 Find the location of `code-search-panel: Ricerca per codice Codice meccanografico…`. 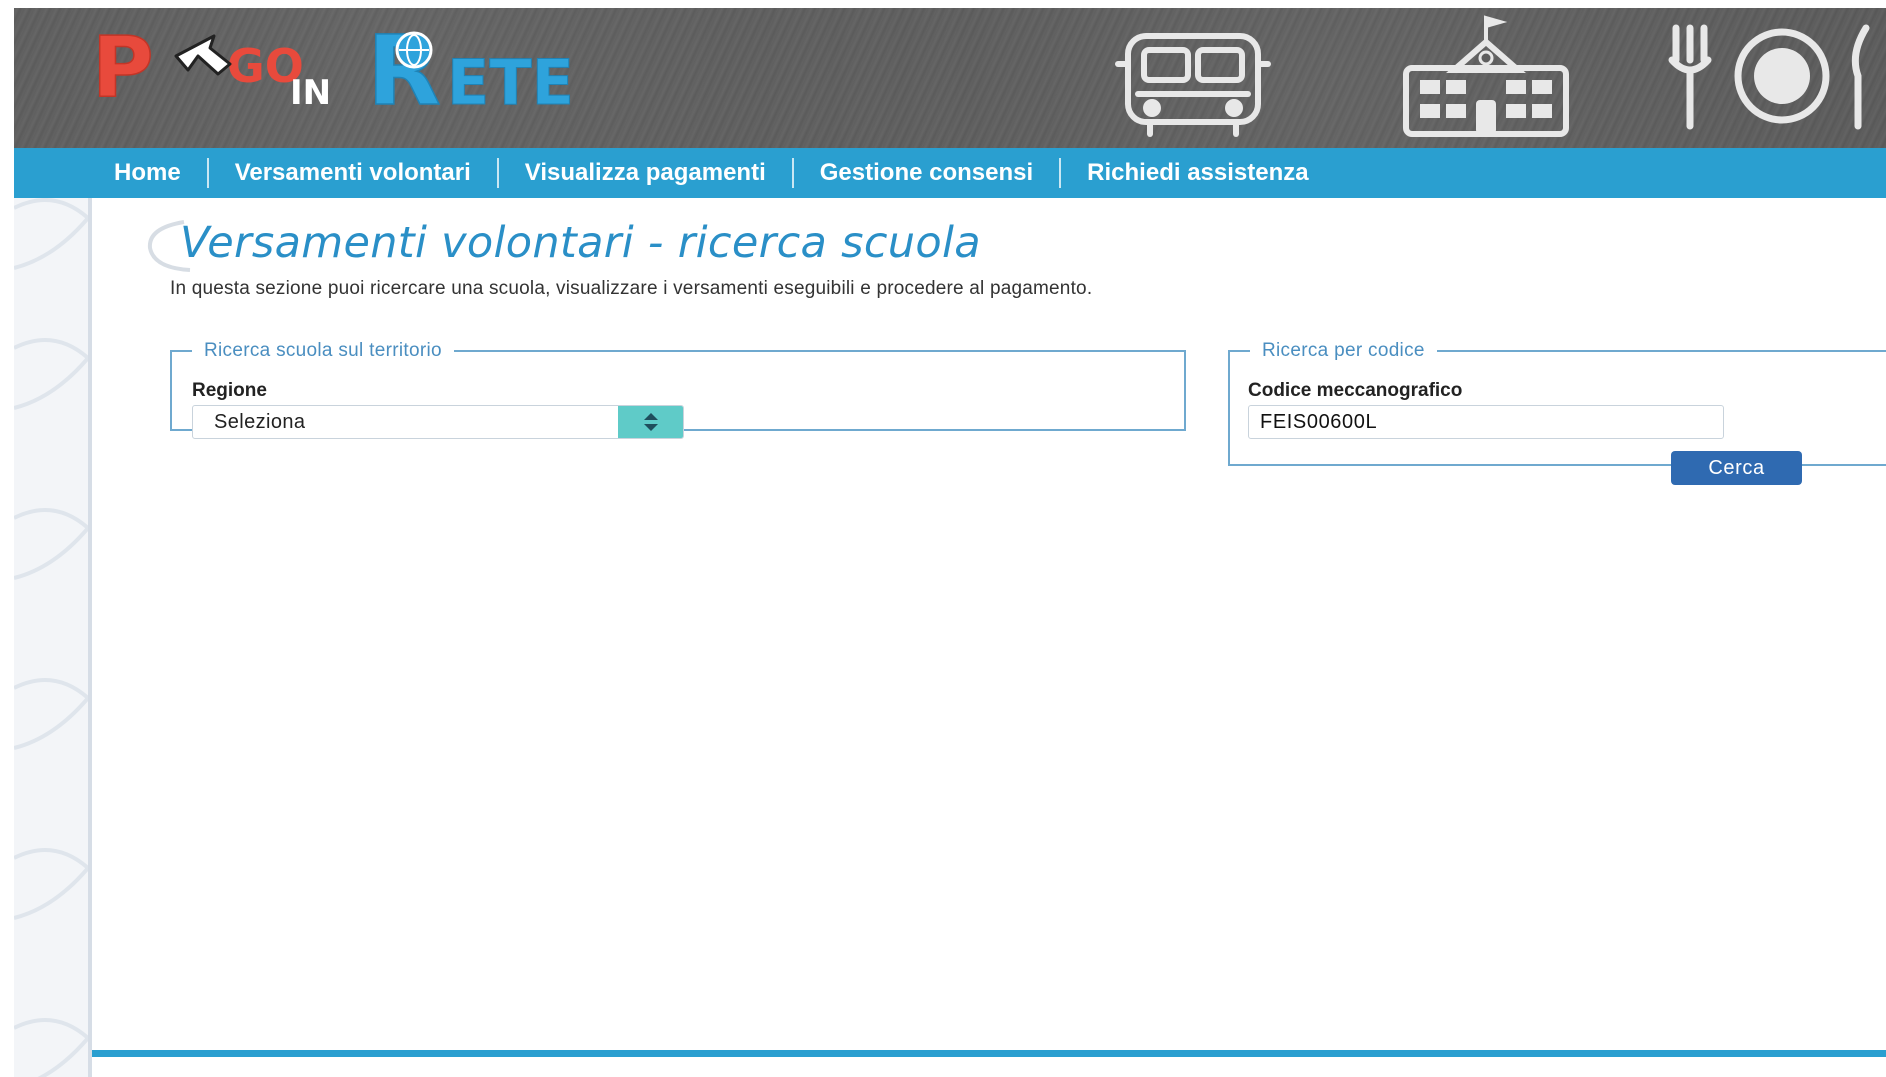

code-search-panel: Ricerca per codice Codice meccanografico… is located at coordinates (1557, 412).